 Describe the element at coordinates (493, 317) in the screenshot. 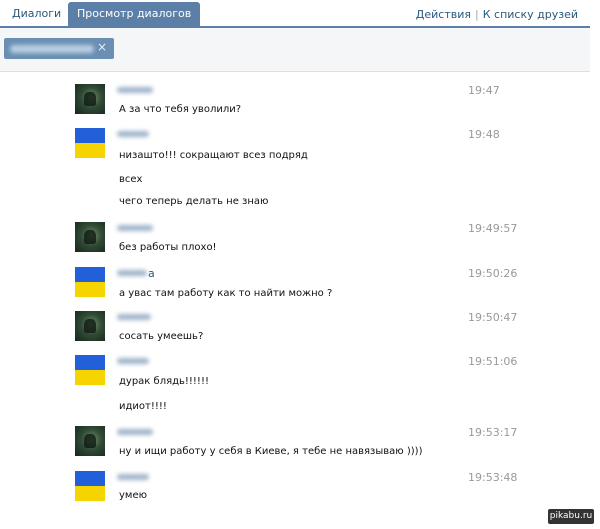

I see `message-time: 19:50:47` at that location.